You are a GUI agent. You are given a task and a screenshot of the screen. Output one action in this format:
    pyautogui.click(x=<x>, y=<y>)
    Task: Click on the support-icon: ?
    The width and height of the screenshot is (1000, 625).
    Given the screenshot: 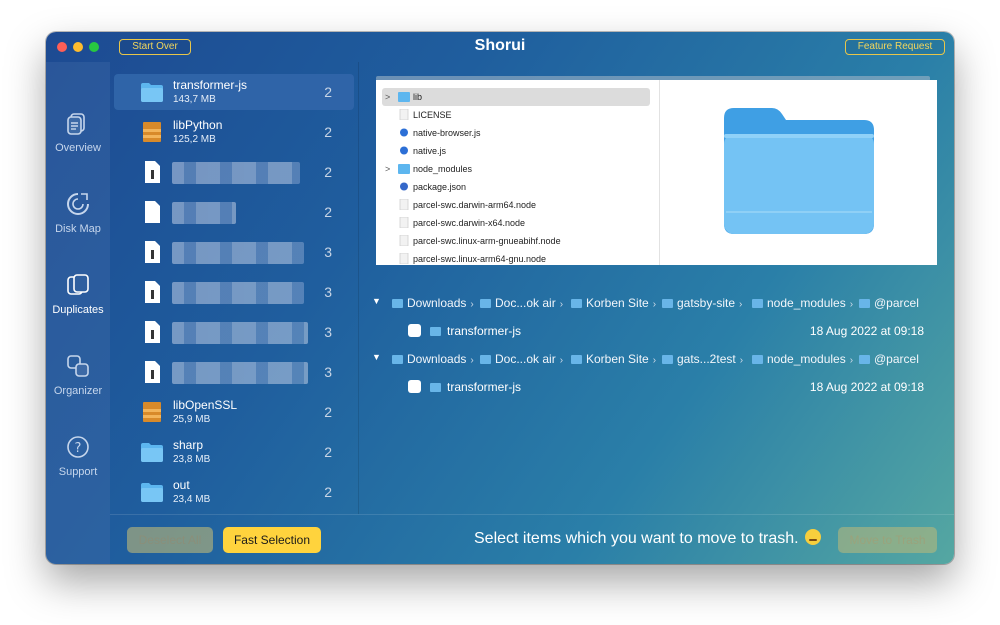 What is the action you would take?
    pyautogui.click(x=78, y=447)
    